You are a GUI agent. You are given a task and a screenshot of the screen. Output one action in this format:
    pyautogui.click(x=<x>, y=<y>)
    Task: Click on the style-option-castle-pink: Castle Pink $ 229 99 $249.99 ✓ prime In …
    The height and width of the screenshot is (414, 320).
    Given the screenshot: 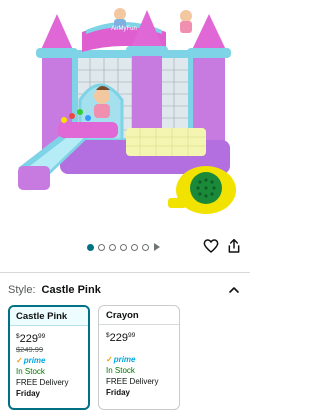 What is the action you would take?
    pyautogui.click(x=49, y=357)
    